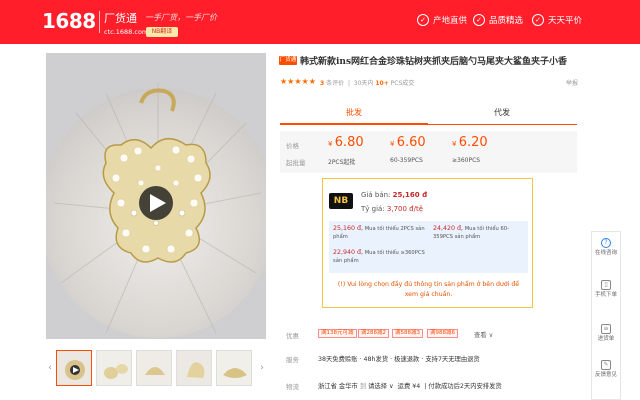 The height and width of the screenshot is (400, 640). Describe the element at coordinates (338, 359) in the screenshot. I see `service-item: 38天免费赊账` at that location.